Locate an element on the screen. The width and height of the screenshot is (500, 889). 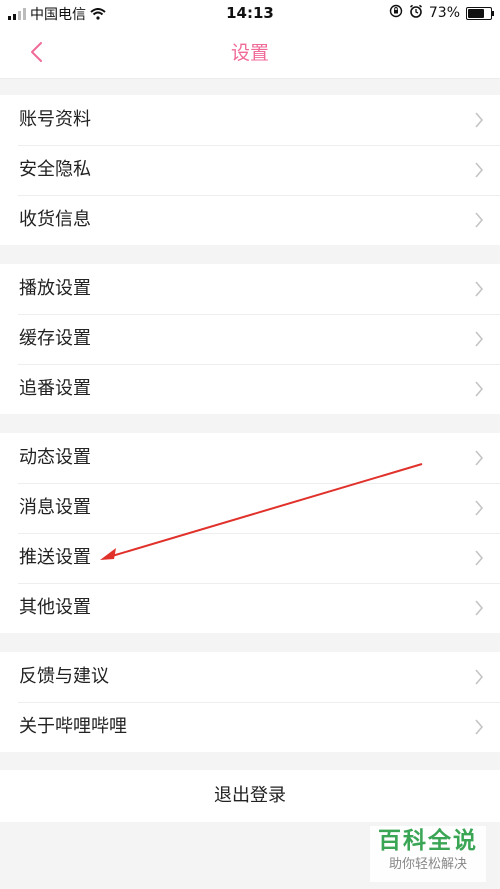
back-button is located at coordinates (37, 52).